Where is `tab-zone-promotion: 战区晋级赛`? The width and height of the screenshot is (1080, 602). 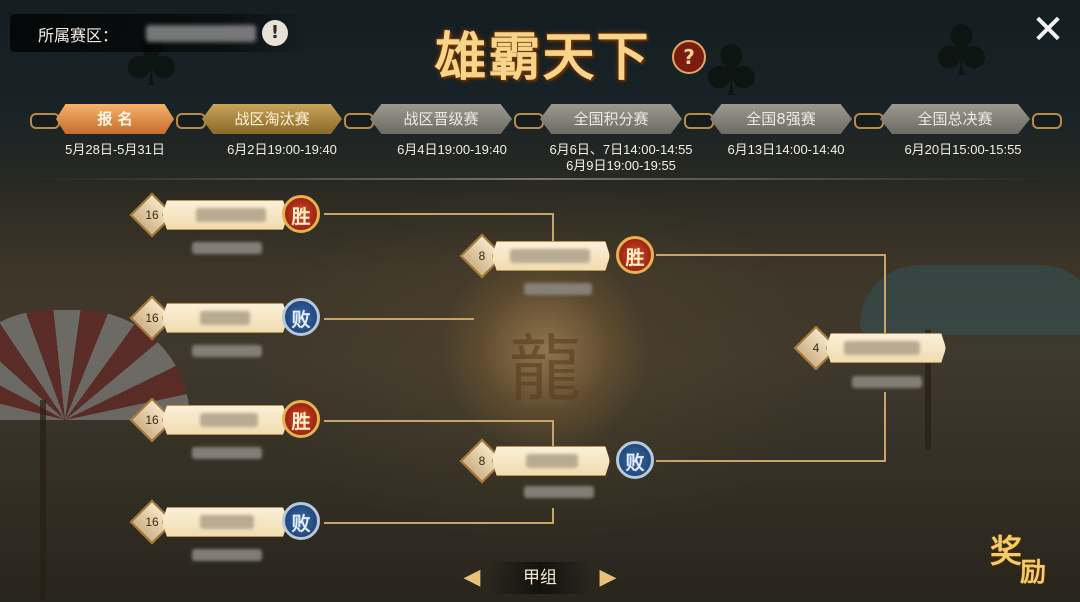 tab-zone-promotion: 战区晋级赛 is located at coordinates (441, 119).